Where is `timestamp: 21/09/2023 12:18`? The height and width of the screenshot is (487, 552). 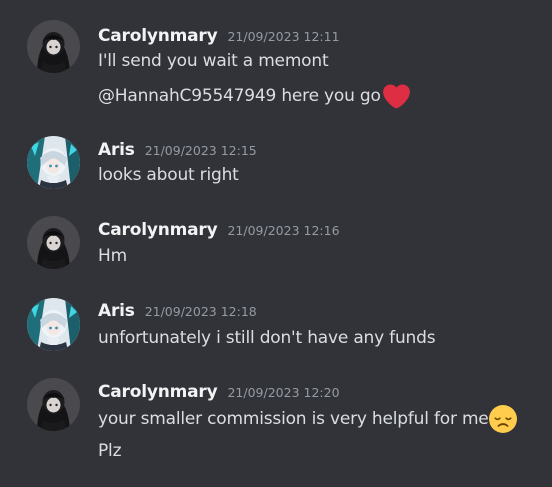
timestamp: 21/09/2023 12:18 is located at coordinates (201, 311).